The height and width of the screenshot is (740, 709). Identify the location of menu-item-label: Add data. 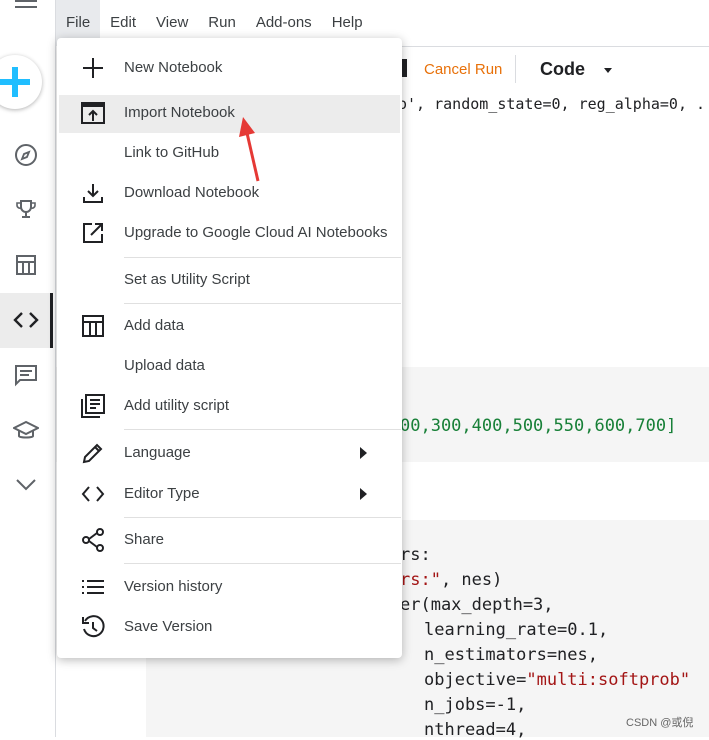
(154, 325).